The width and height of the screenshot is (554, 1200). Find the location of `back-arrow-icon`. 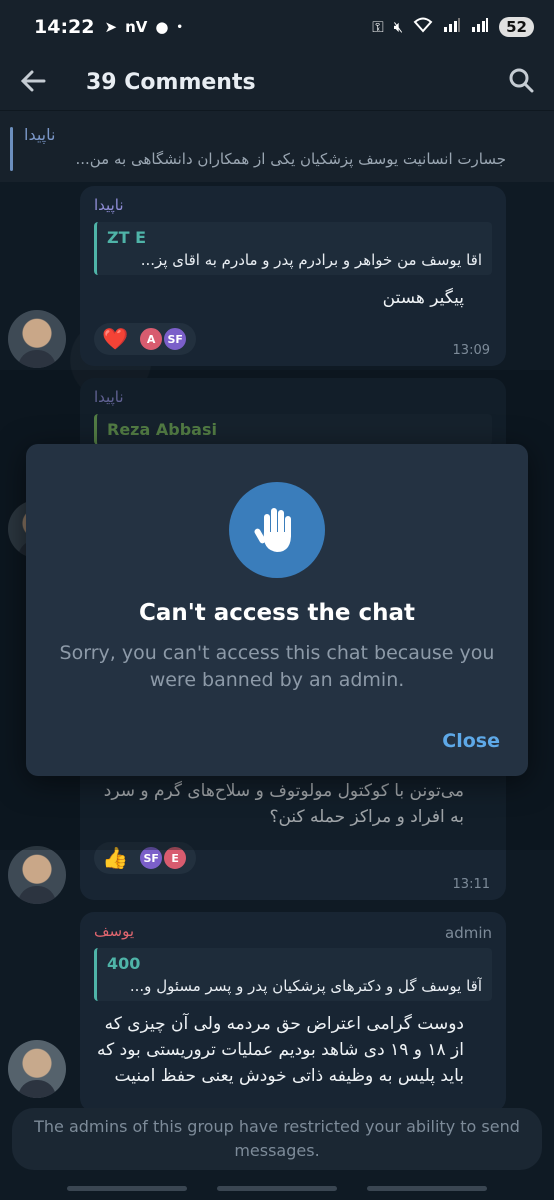

back-arrow-icon is located at coordinates (40, 82).